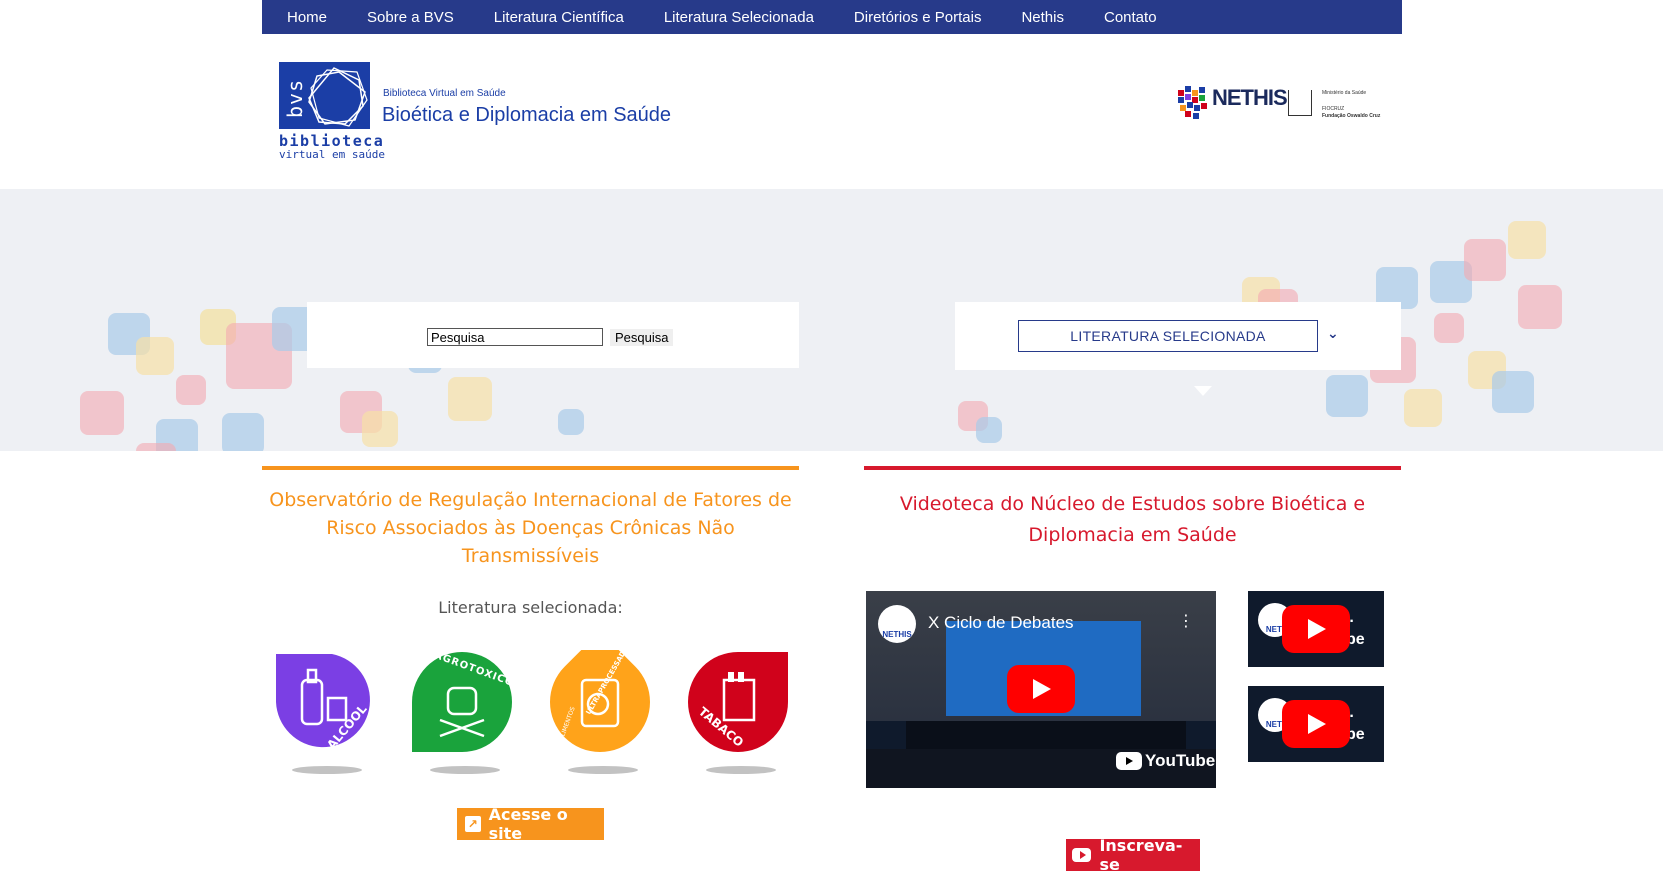 This screenshot has width=1663, height=881. I want to click on main-video-embed: NETHIS X Ciclo de Debates ⋮ YouTube, so click(1041, 689).